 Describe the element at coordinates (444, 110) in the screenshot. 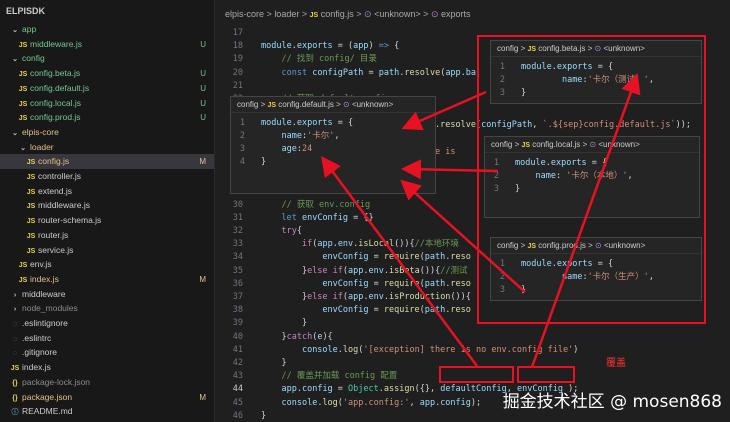

I see `arrow-beta-to-default` at that location.